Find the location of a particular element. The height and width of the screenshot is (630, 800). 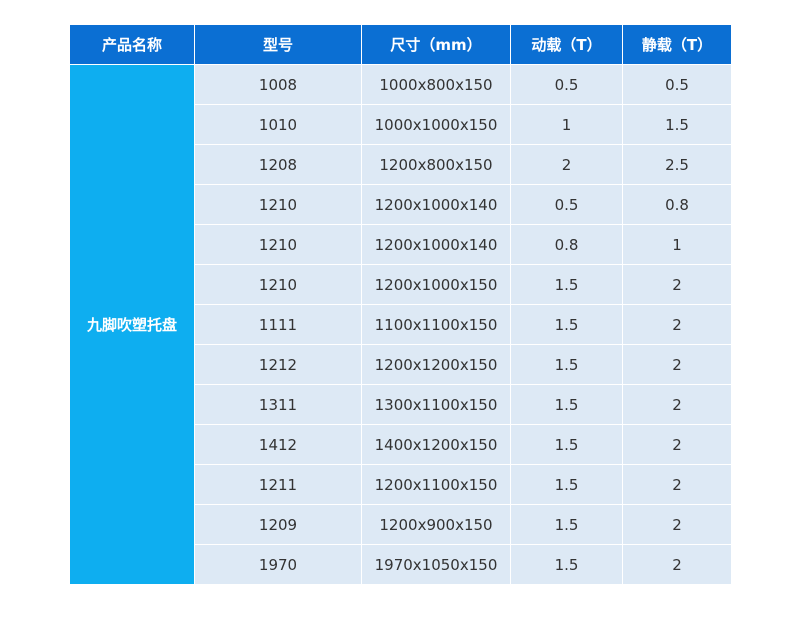

table-header-row: 产品名称 型号 尺寸（mm） 动载（T） 静载（T） is located at coordinates (400, 44).